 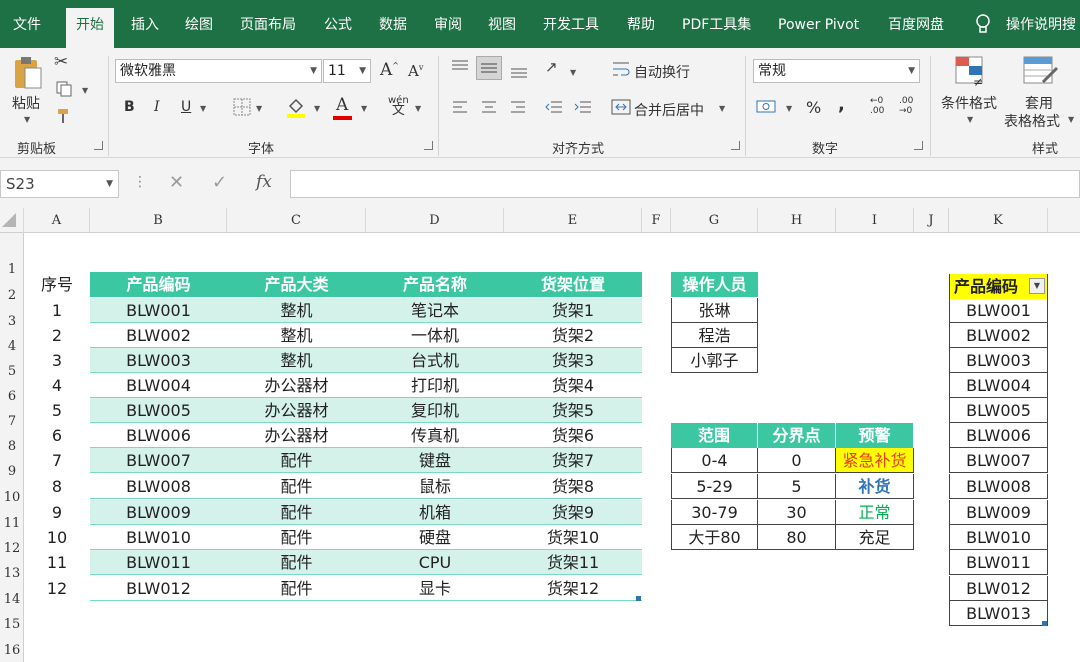 I want to click on tab-view: 视图, so click(x=502, y=24).